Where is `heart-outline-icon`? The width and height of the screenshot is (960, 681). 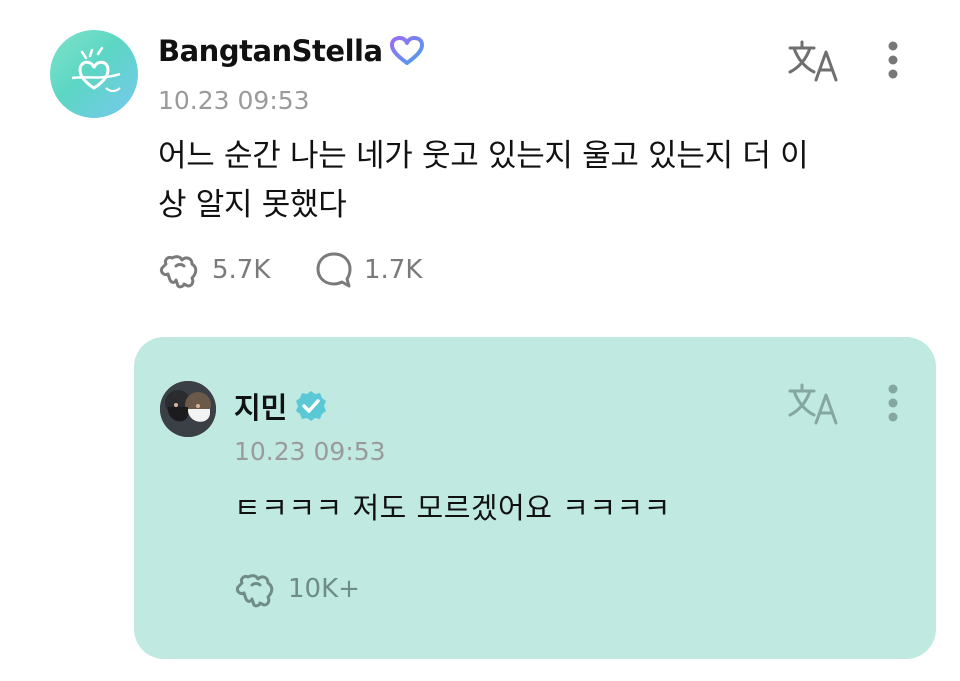
heart-outline-icon is located at coordinates (407, 50).